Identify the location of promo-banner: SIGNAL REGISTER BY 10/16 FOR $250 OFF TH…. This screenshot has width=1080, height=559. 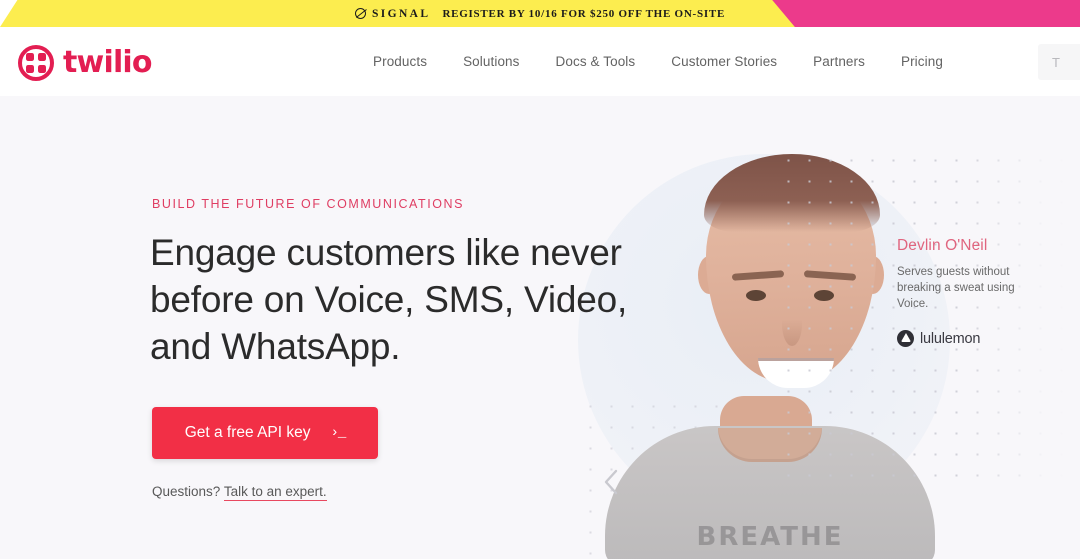
(540, 13).